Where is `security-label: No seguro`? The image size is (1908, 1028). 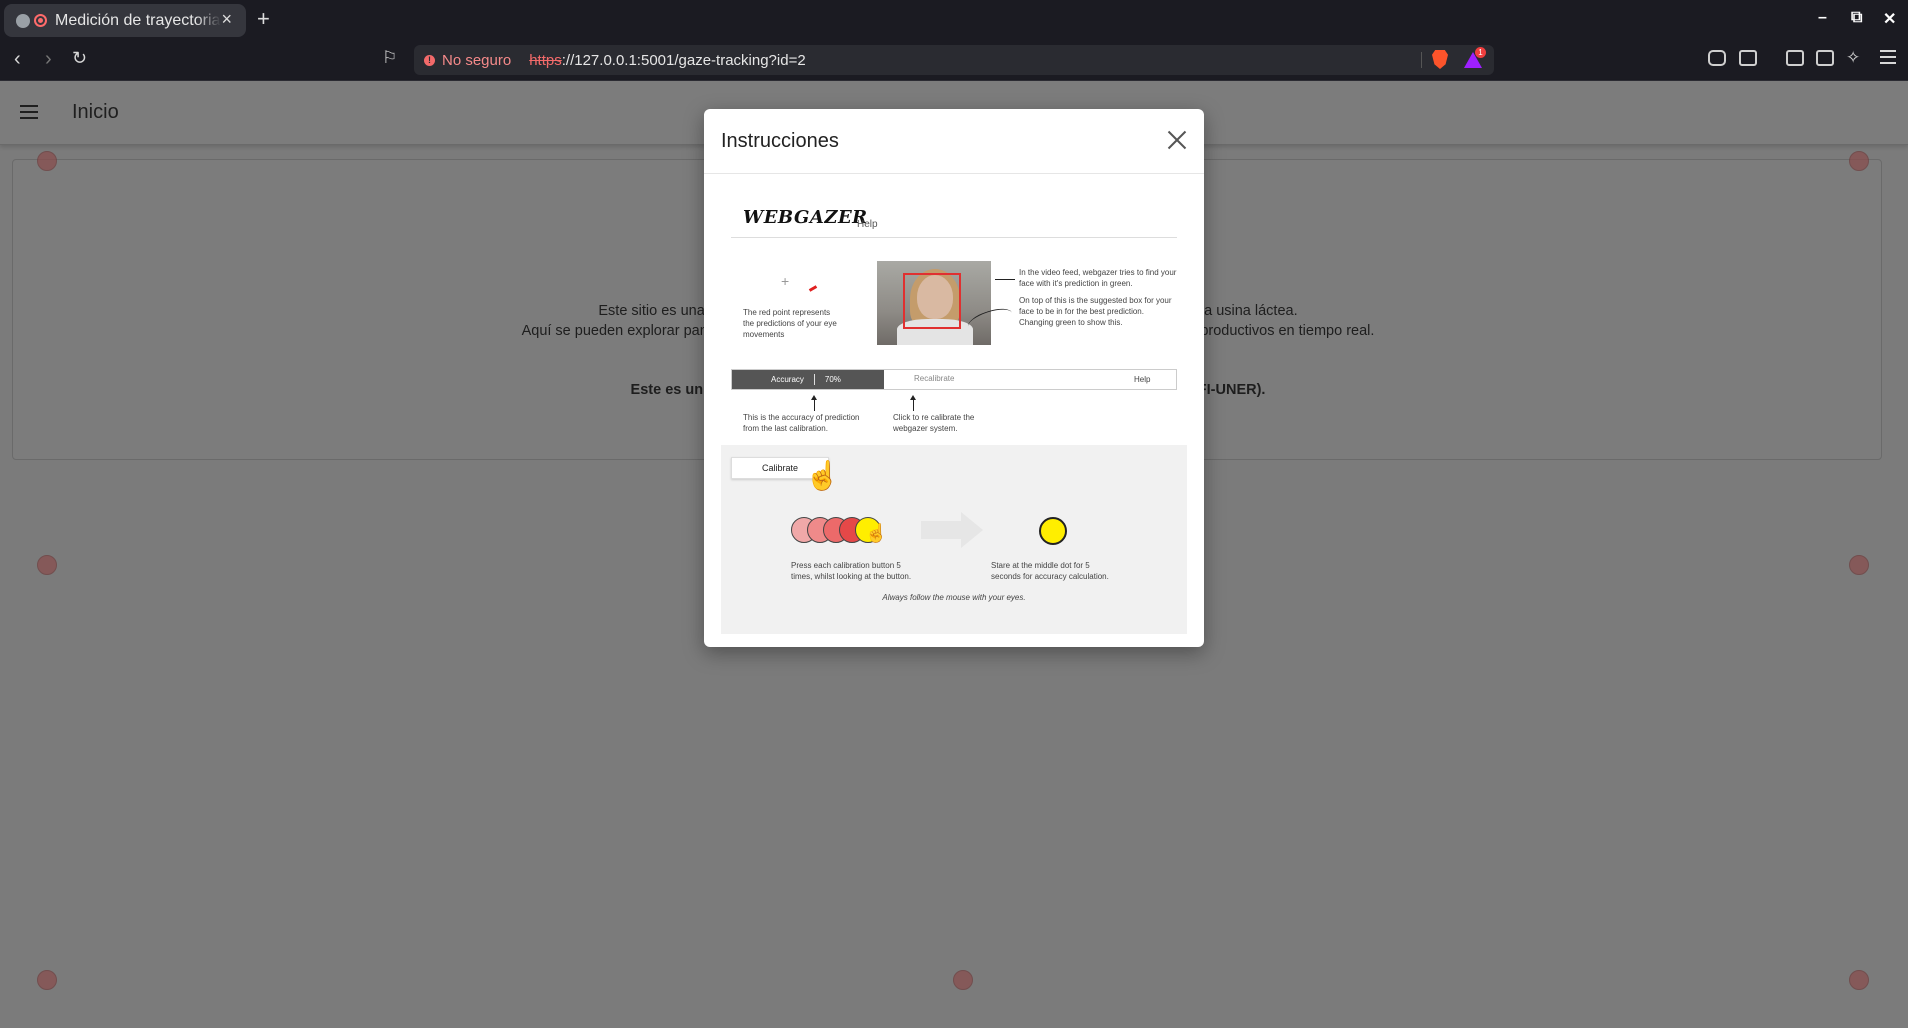
security-label: No seguro is located at coordinates (476, 60).